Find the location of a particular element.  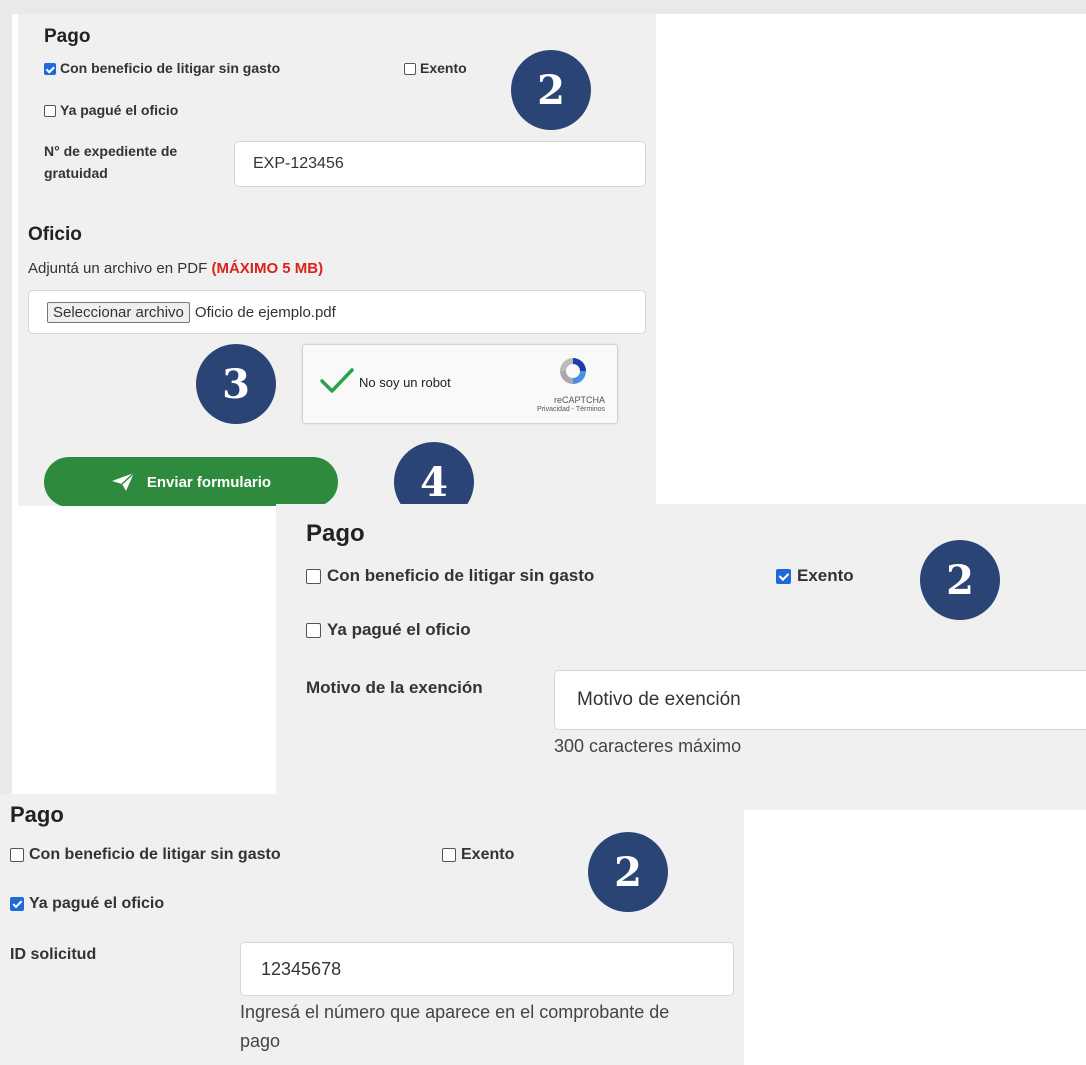

section-title-pago-3: Pago is located at coordinates (37, 814).